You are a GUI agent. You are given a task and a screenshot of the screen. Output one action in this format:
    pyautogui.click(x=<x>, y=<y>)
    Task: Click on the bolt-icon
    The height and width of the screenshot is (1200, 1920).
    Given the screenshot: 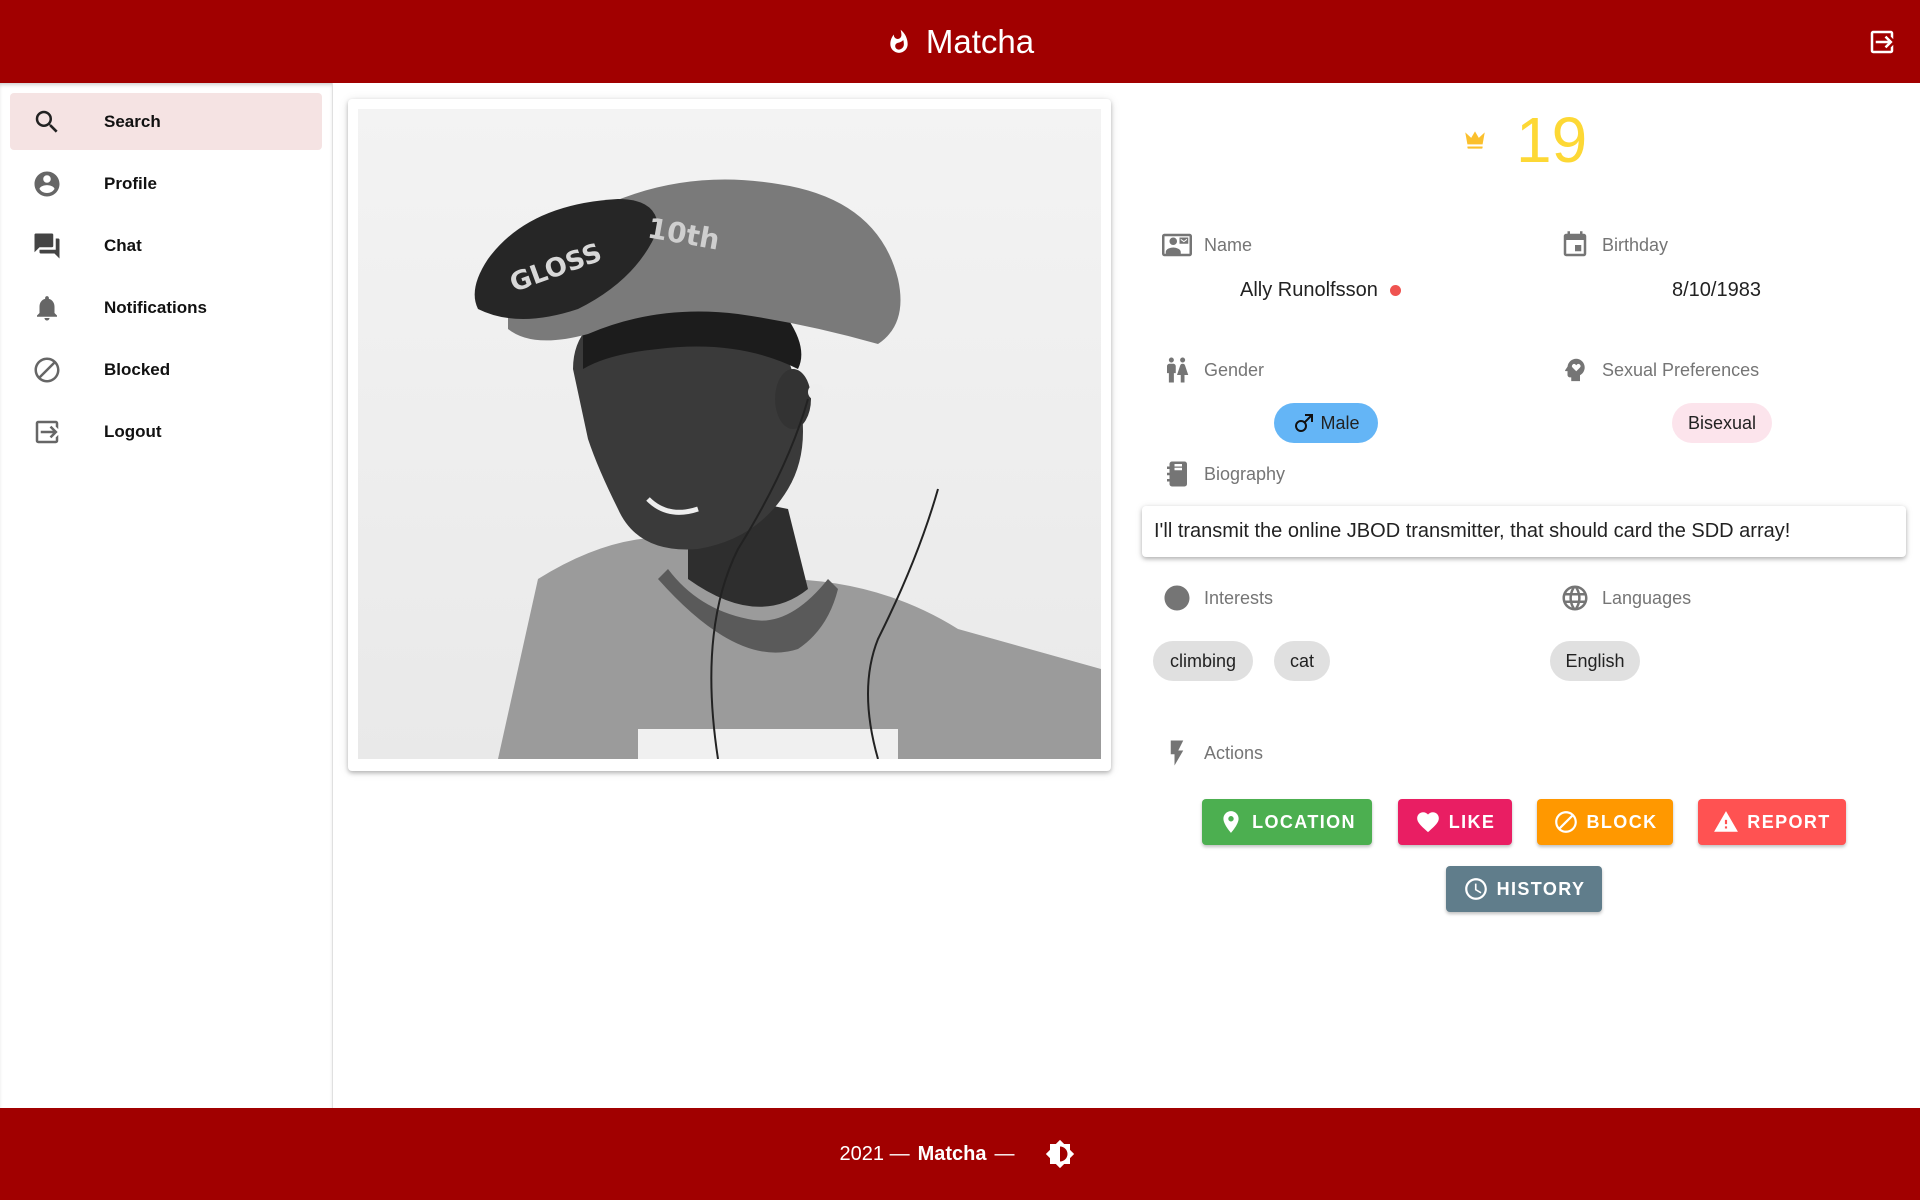 What is the action you would take?
    pyautogui.click(x=1177, y=753)
    